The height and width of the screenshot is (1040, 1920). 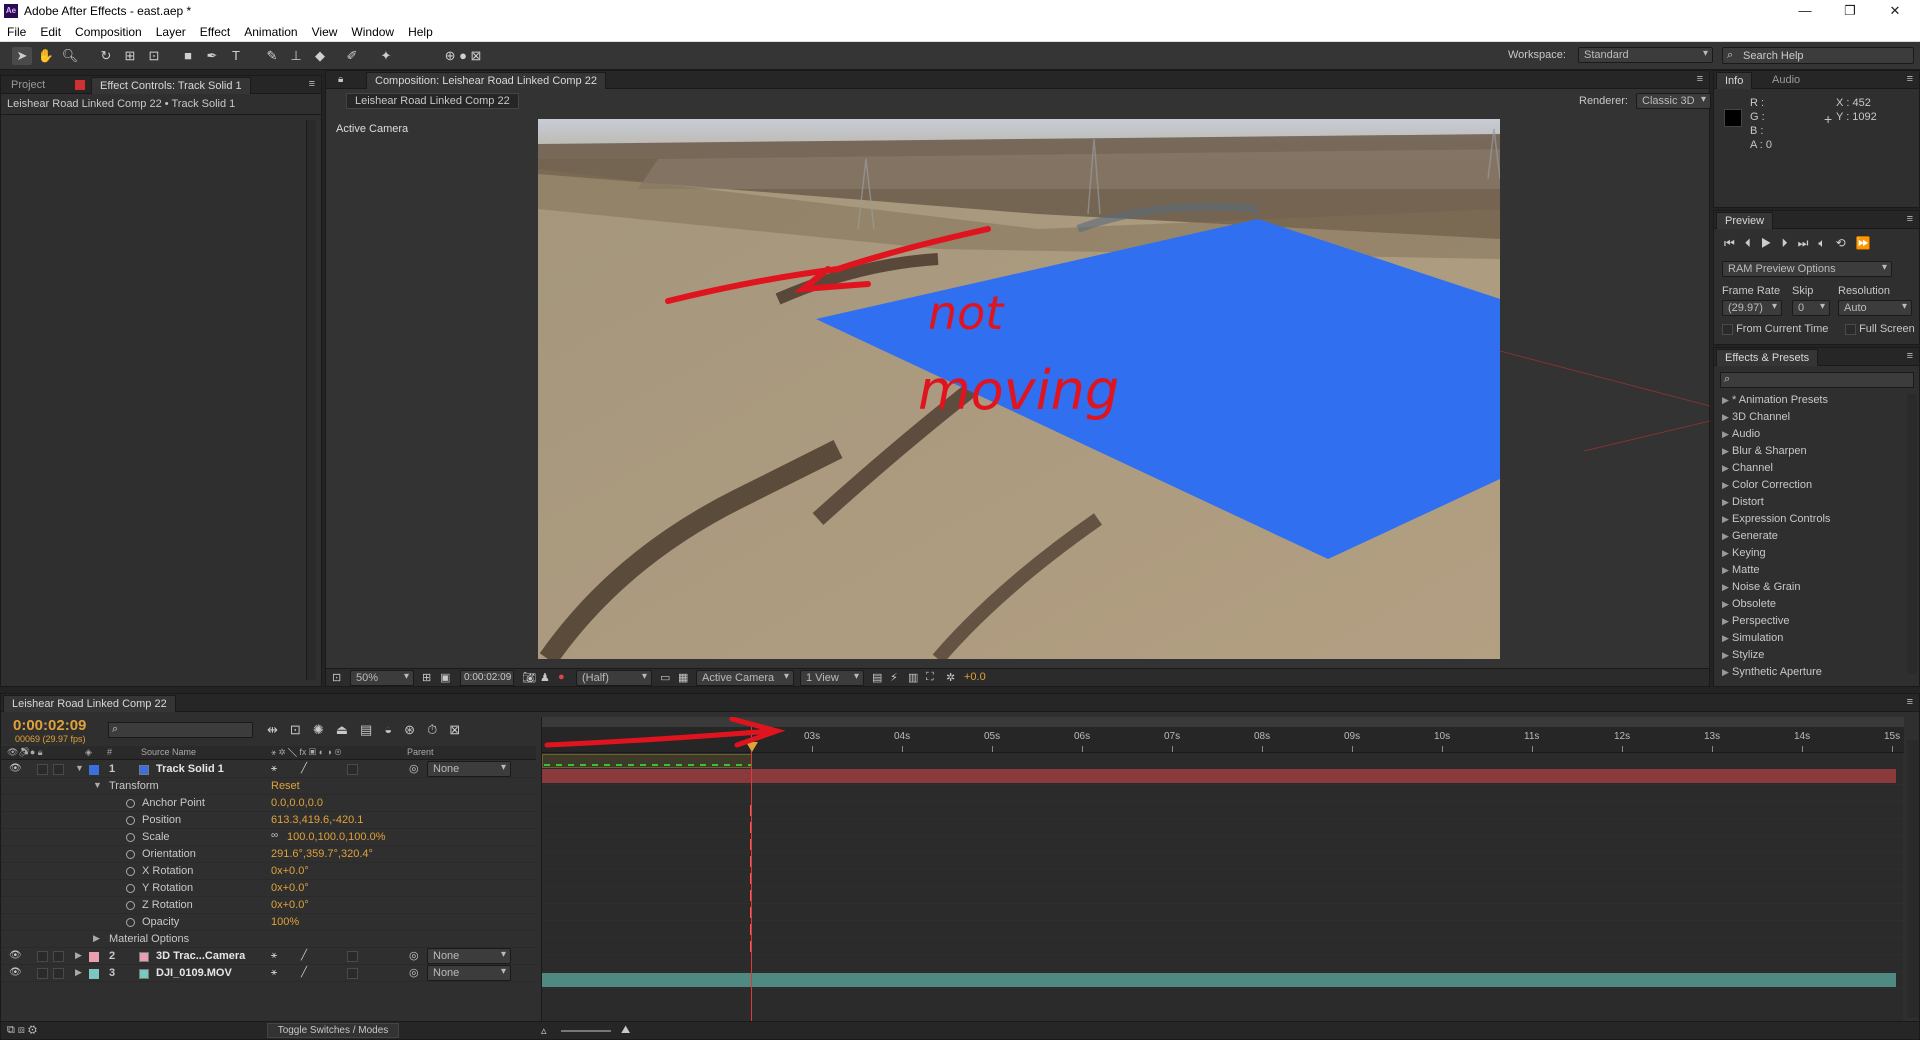 I want to click on live-update-icon: ⊠, so click(x=460, y=729).